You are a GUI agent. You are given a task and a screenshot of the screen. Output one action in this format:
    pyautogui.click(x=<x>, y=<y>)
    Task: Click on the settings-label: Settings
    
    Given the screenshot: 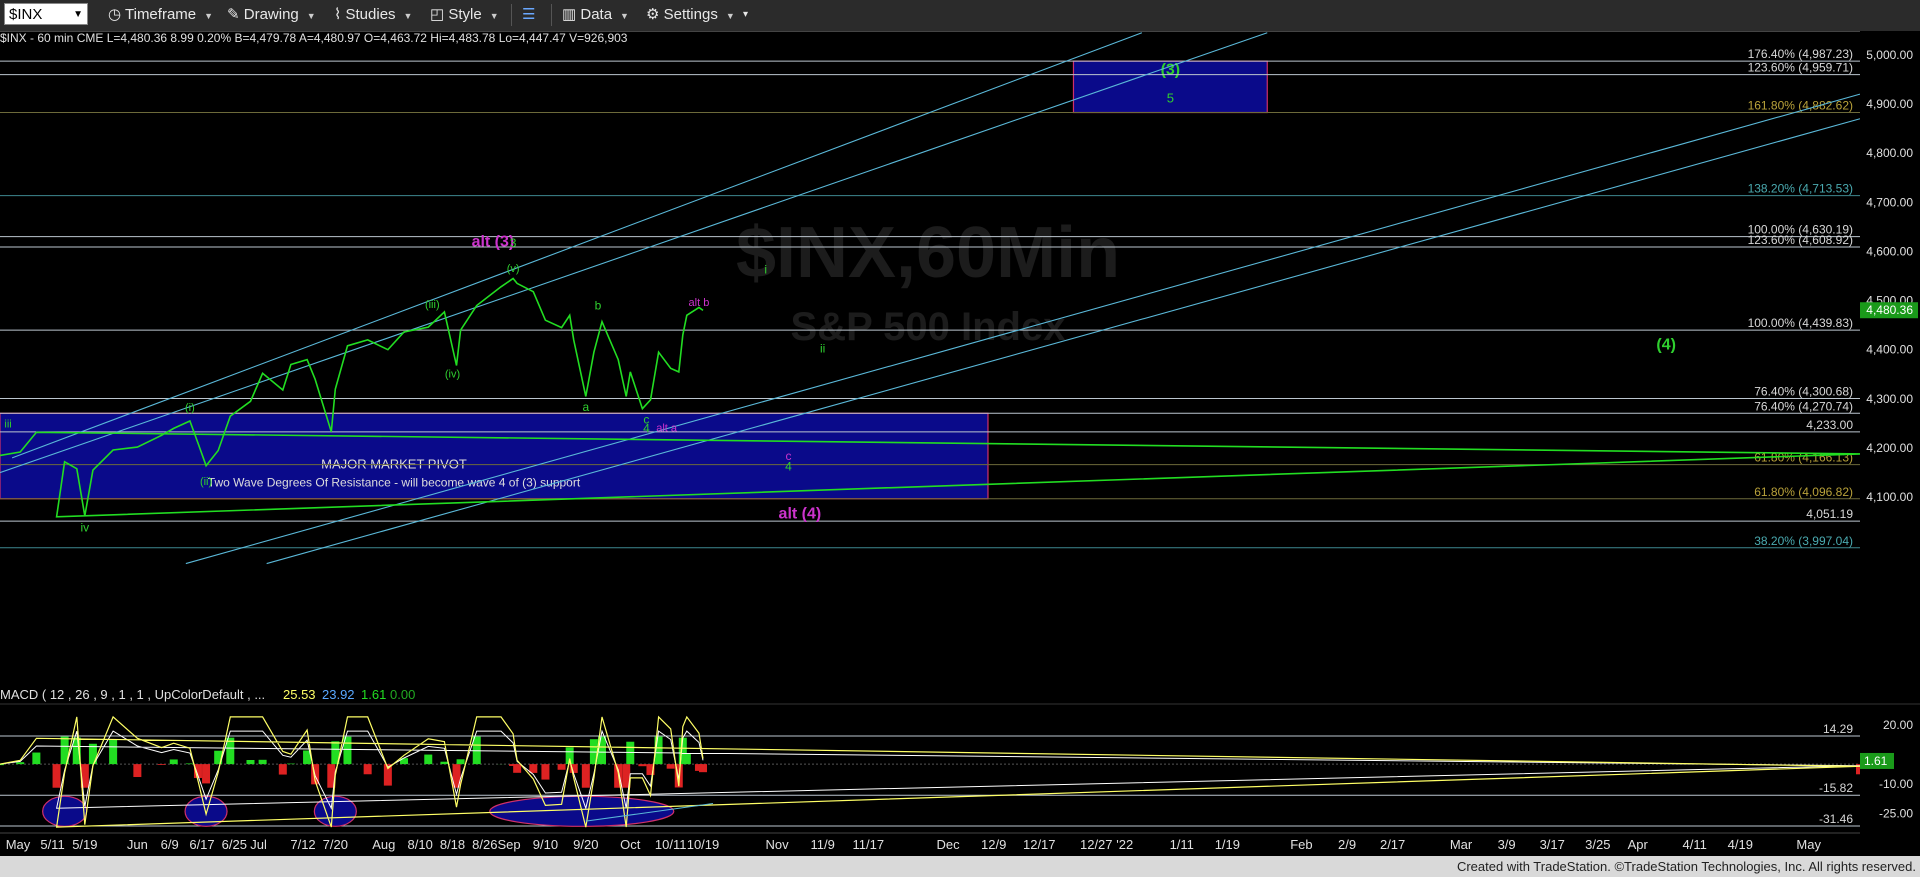 What is the action you would take?
    pyautogui.click(x=690, y=14)
    